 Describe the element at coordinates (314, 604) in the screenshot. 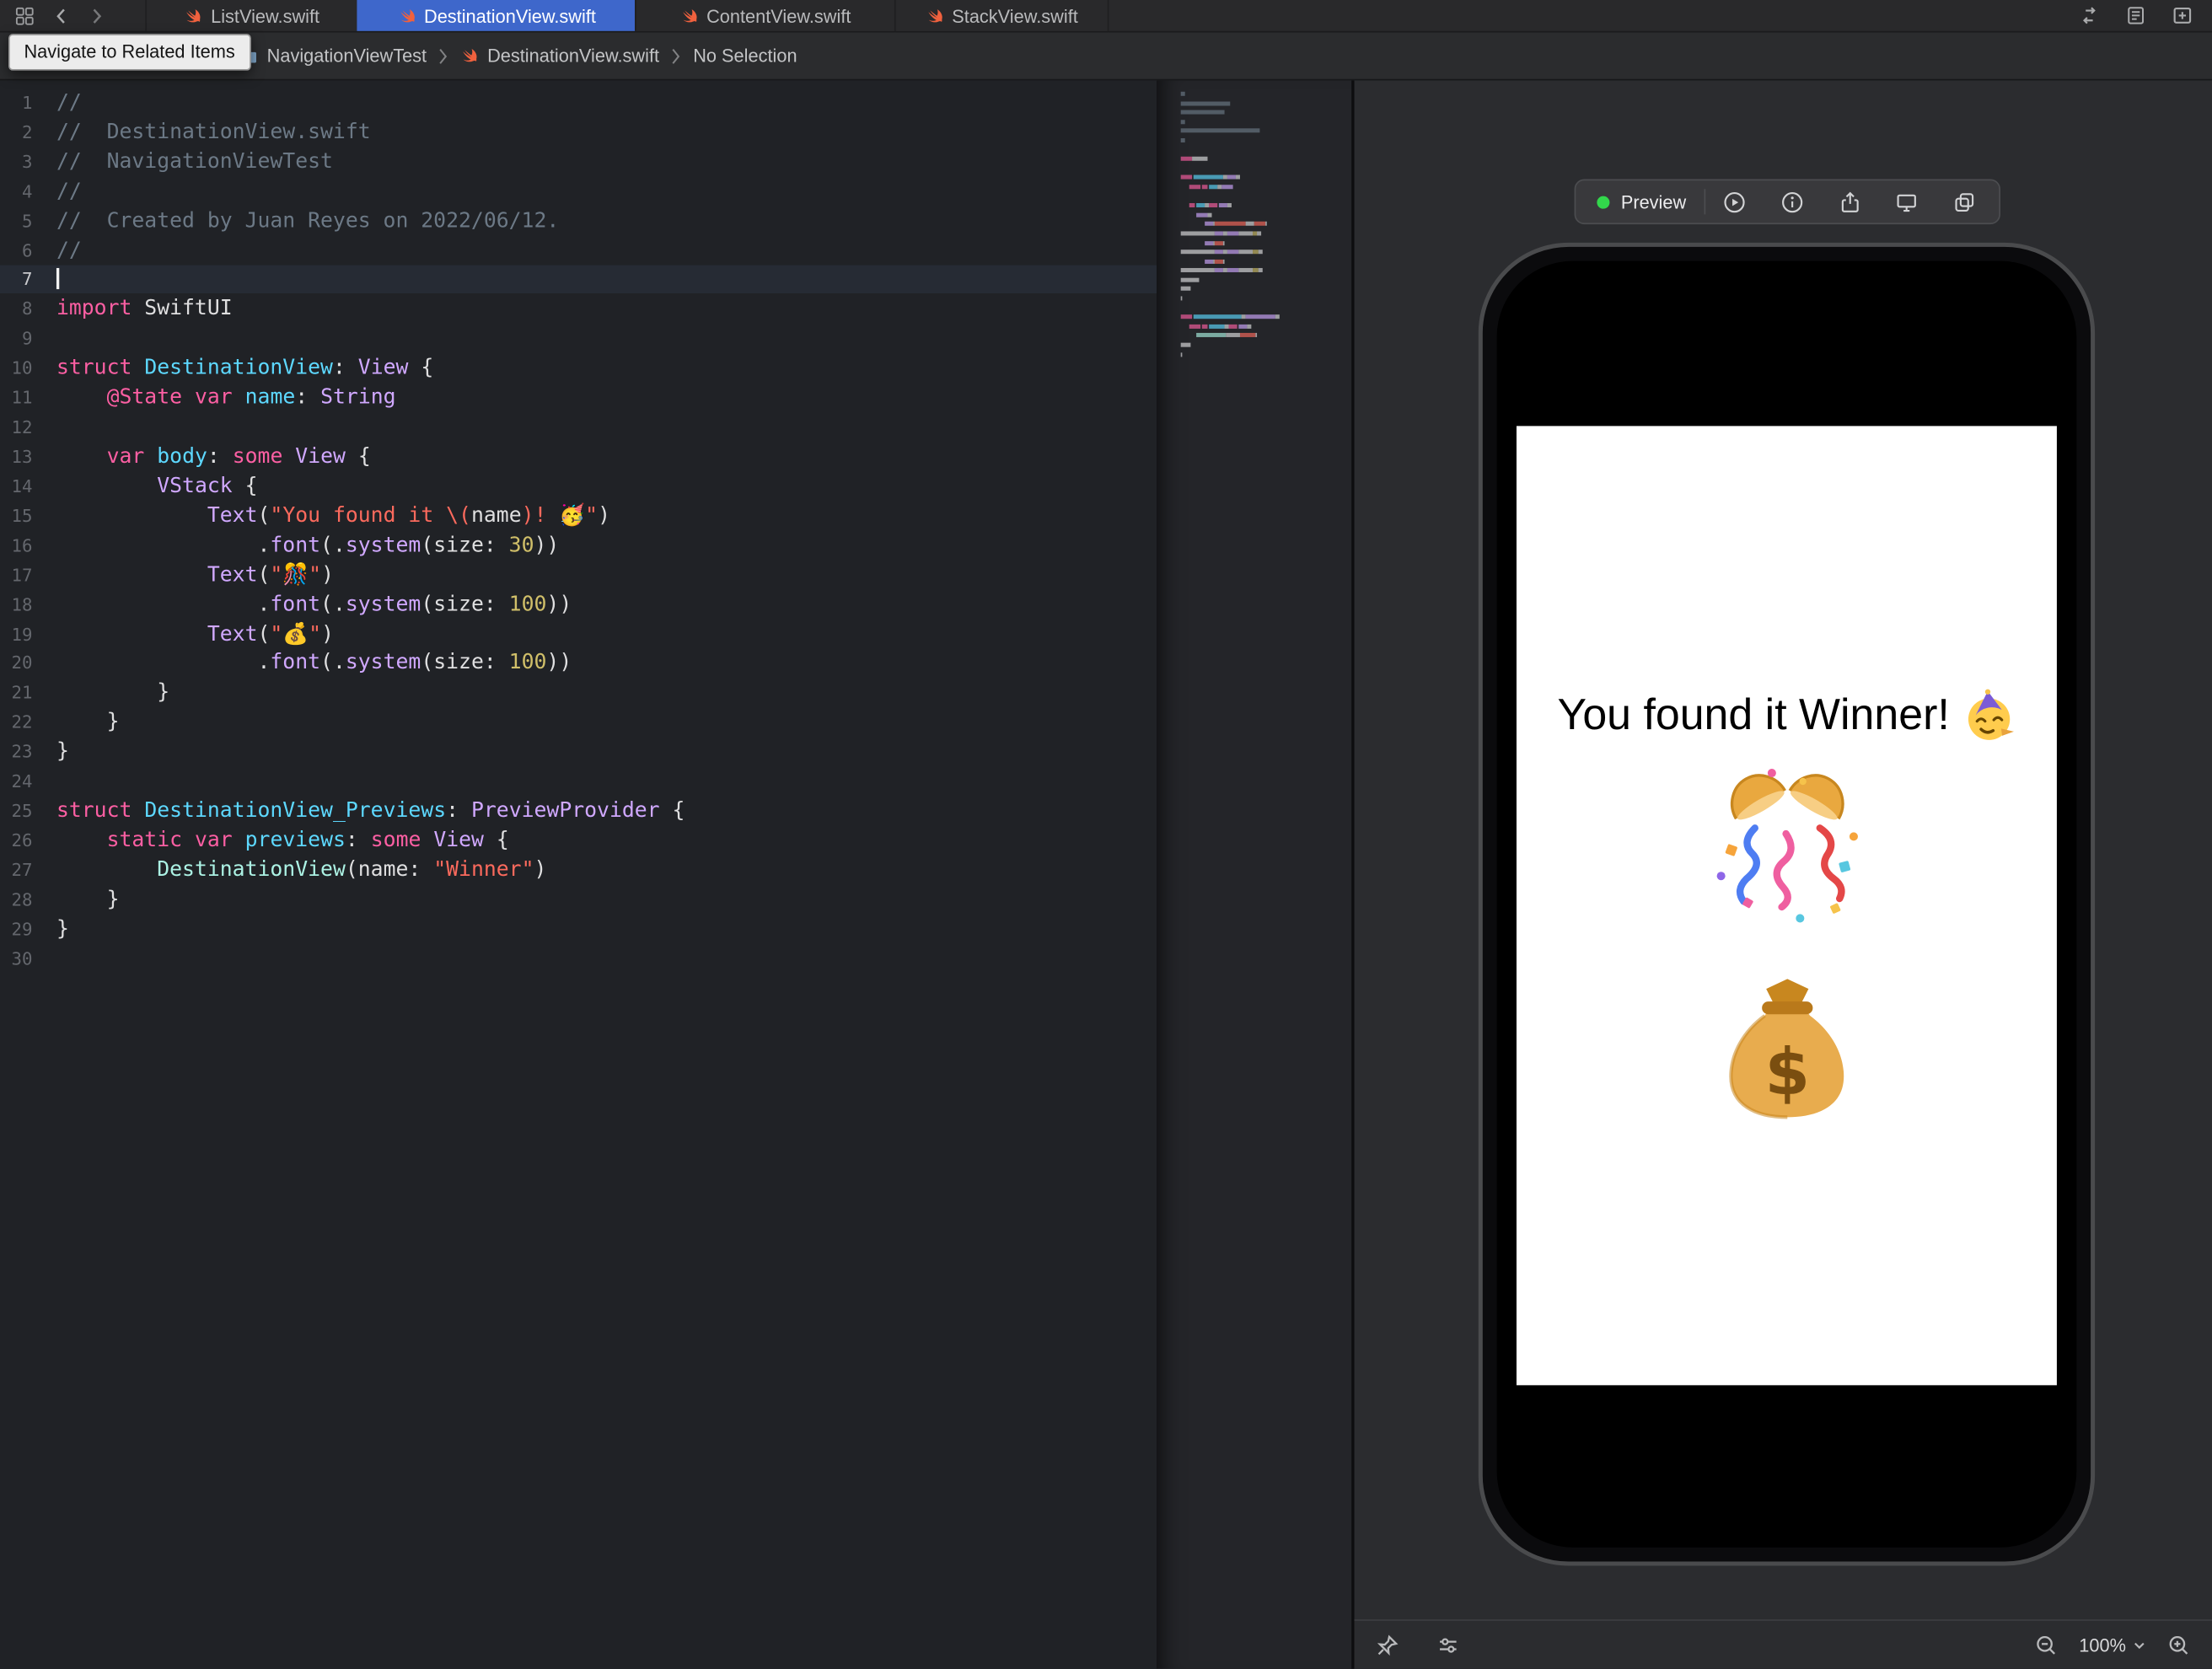

I see `code-text: .font(.system(size: 100))` at that location.